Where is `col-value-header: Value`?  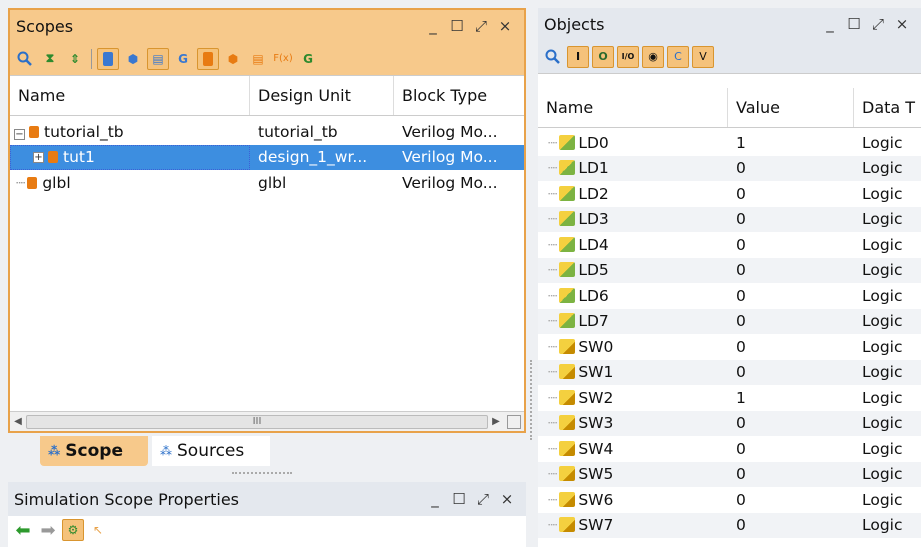 col-value-header: Value is located at coordinates (791, 107).